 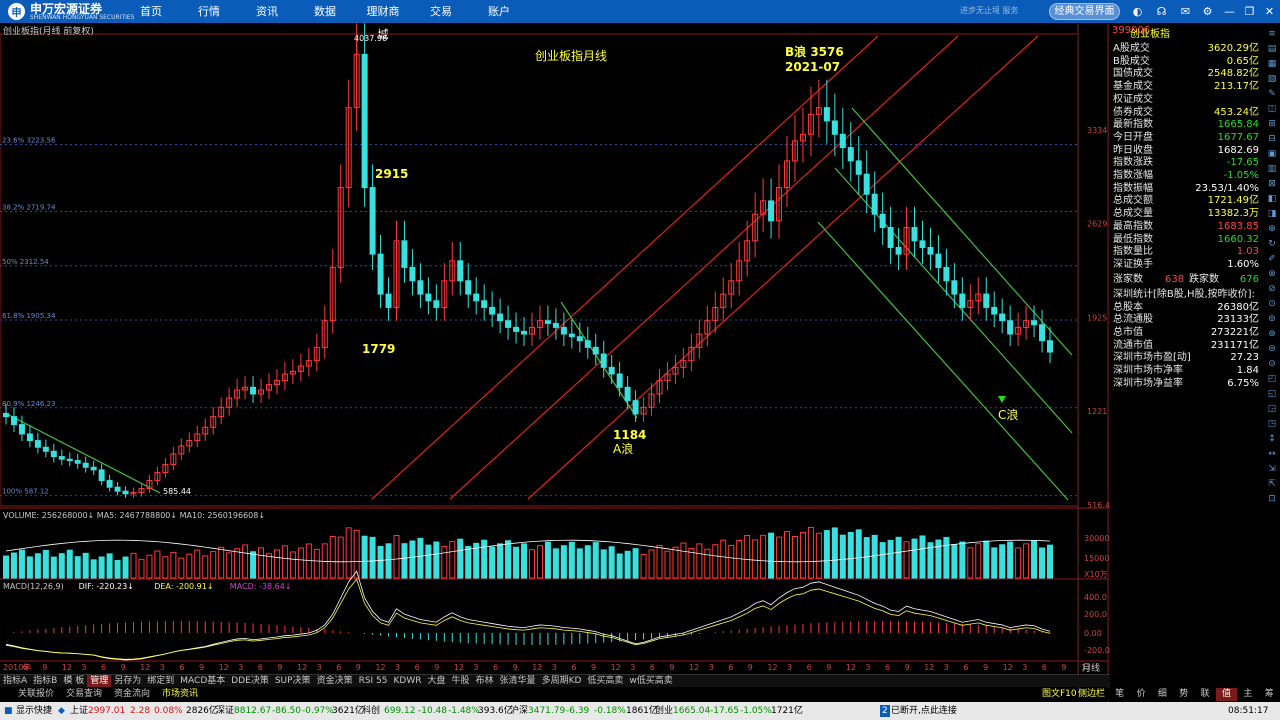 What do you see at coordinates (132, 694) in the screenshot?
I see `sub-tab: 资金流向` at bounding box center [132, 694].